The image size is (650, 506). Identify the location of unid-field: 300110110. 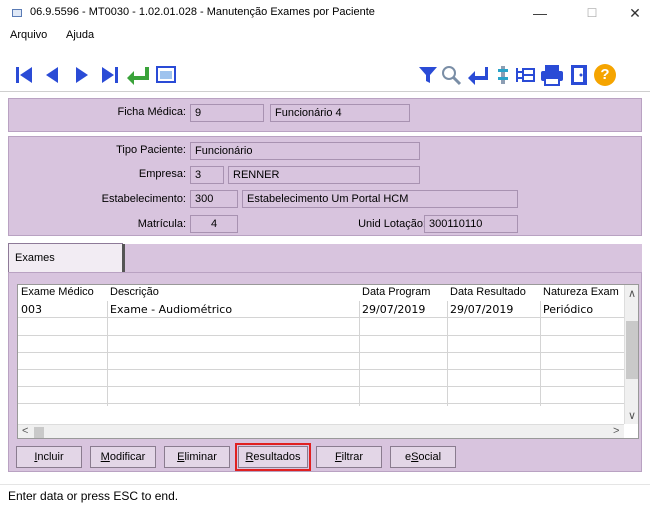
(471, 224).